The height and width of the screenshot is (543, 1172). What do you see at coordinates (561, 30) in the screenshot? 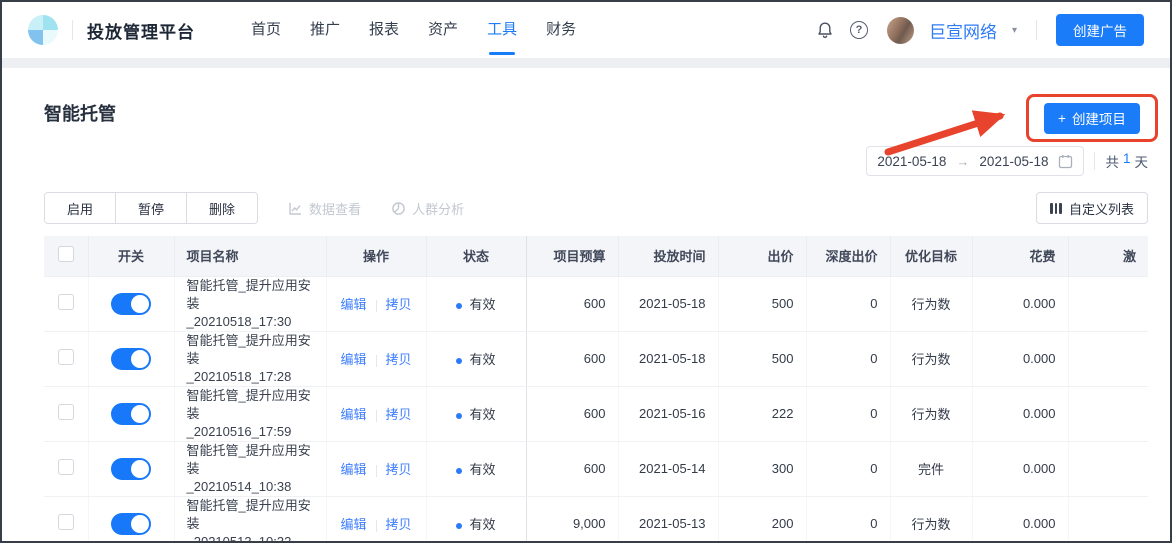
I see `nav-item-finance: 财务` at bounding box center [561, 30].